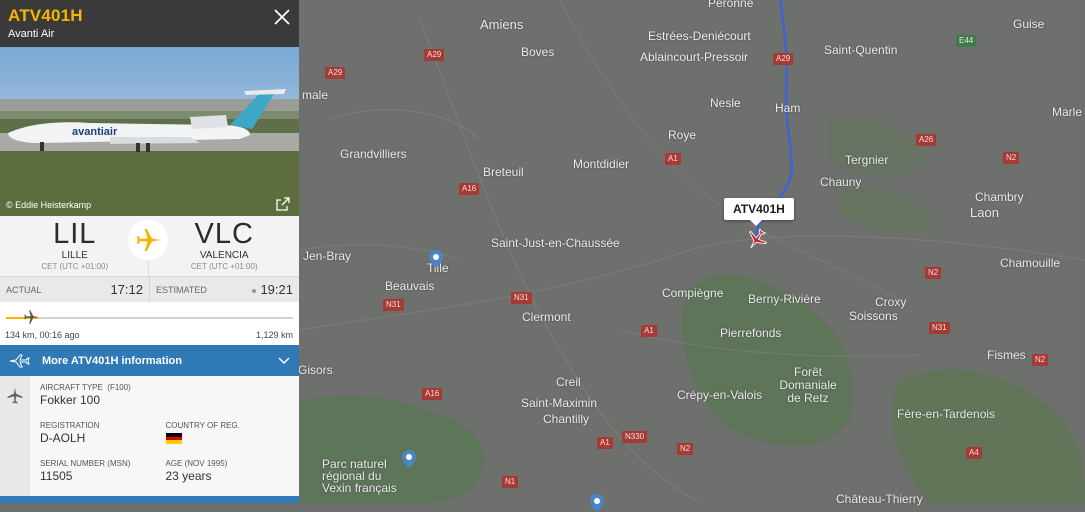  Describe the element at coordinates (725, 103) in the screenshot. I see `place-label: Nesle` at that location.